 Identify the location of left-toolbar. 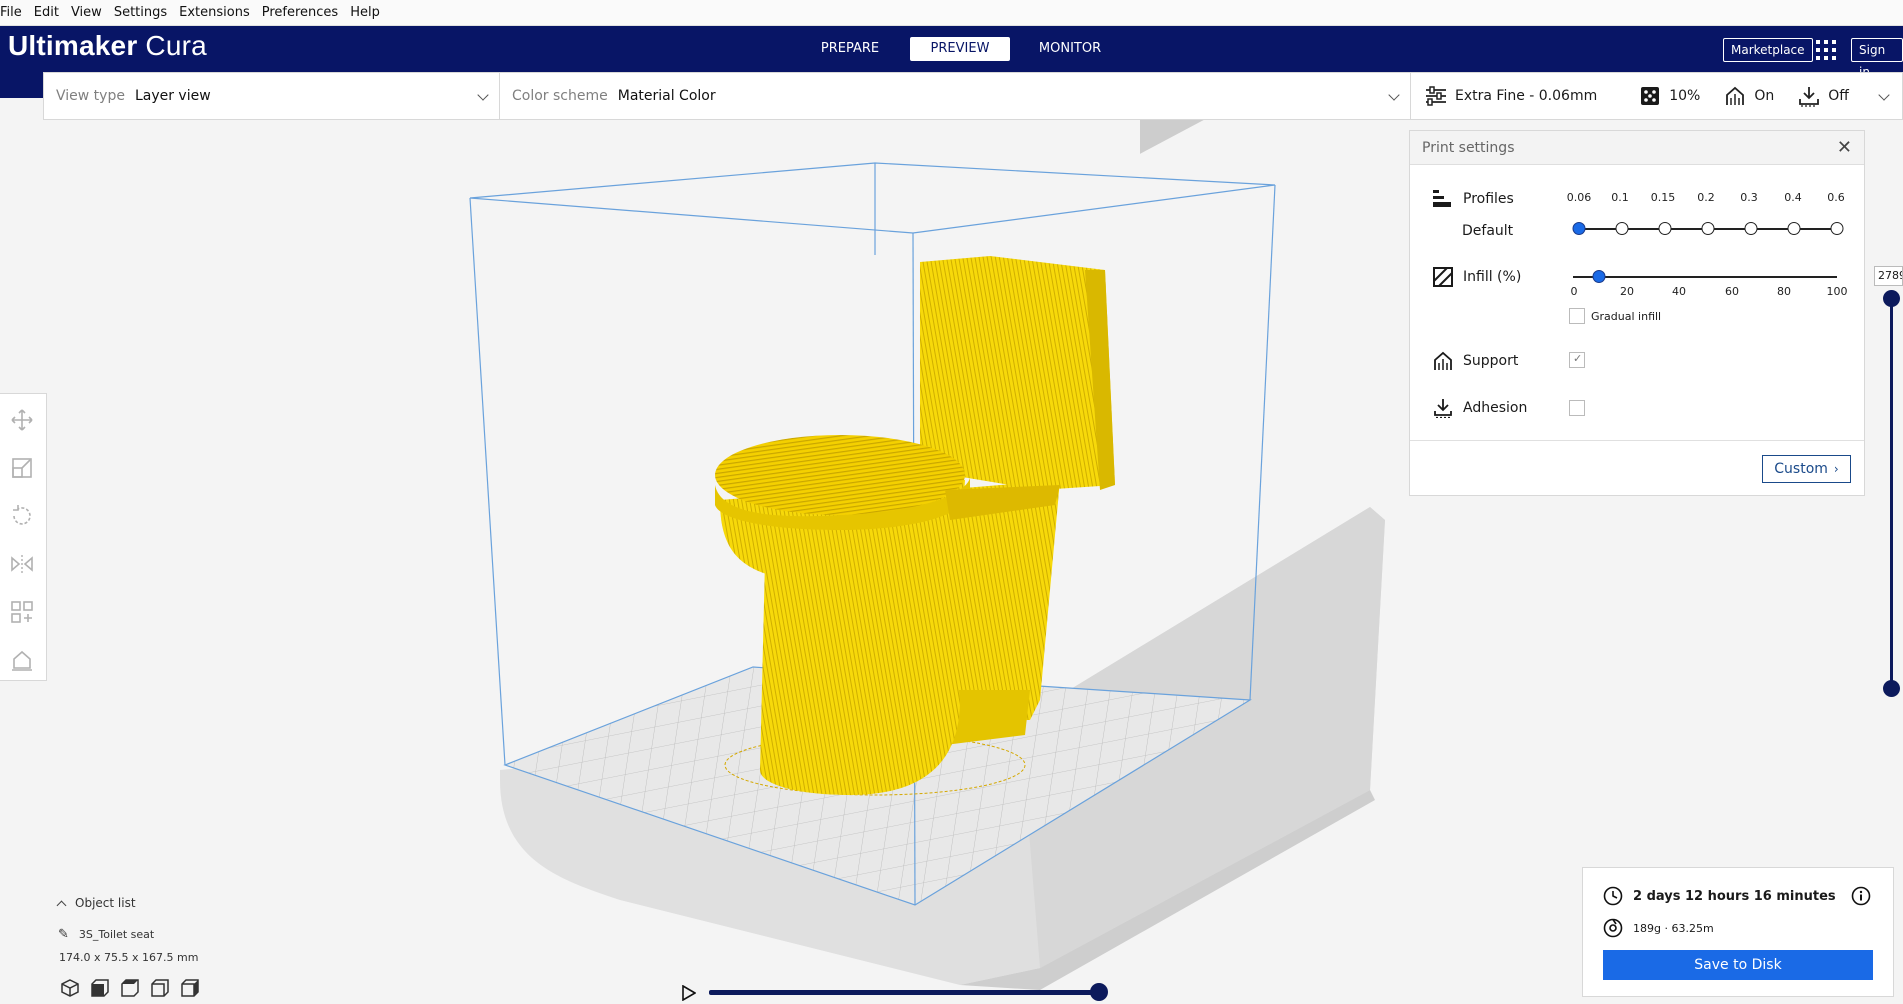
(23, 537).